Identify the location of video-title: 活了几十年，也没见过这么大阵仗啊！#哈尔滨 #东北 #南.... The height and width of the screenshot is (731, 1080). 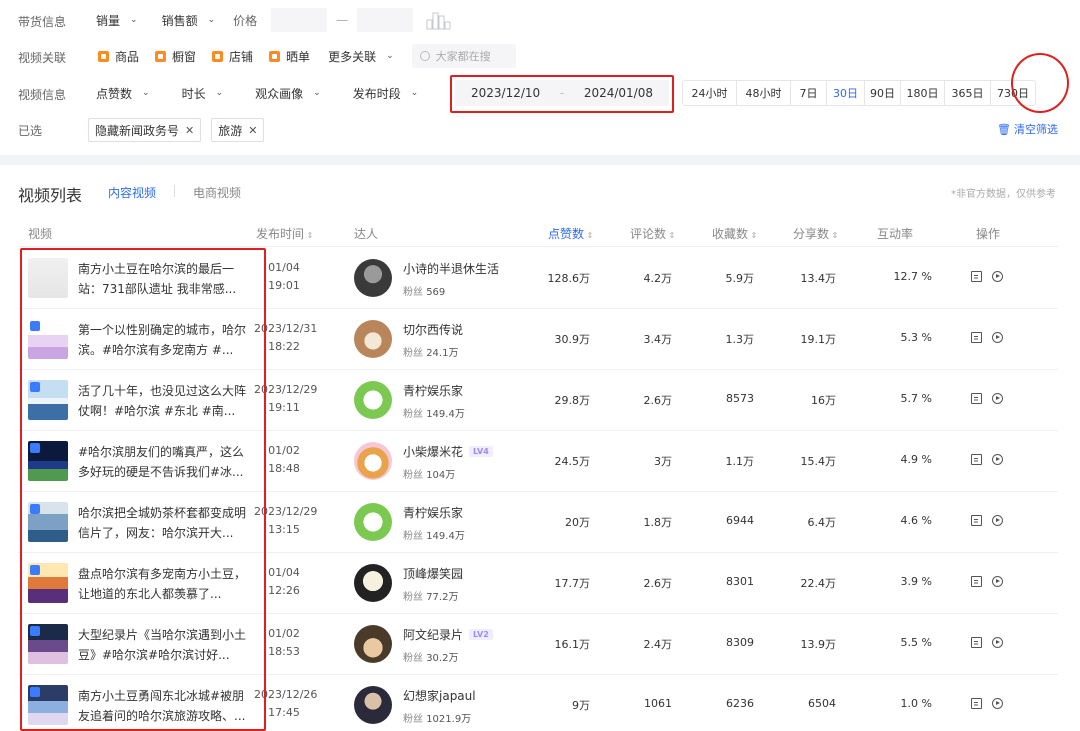
(162, 401).